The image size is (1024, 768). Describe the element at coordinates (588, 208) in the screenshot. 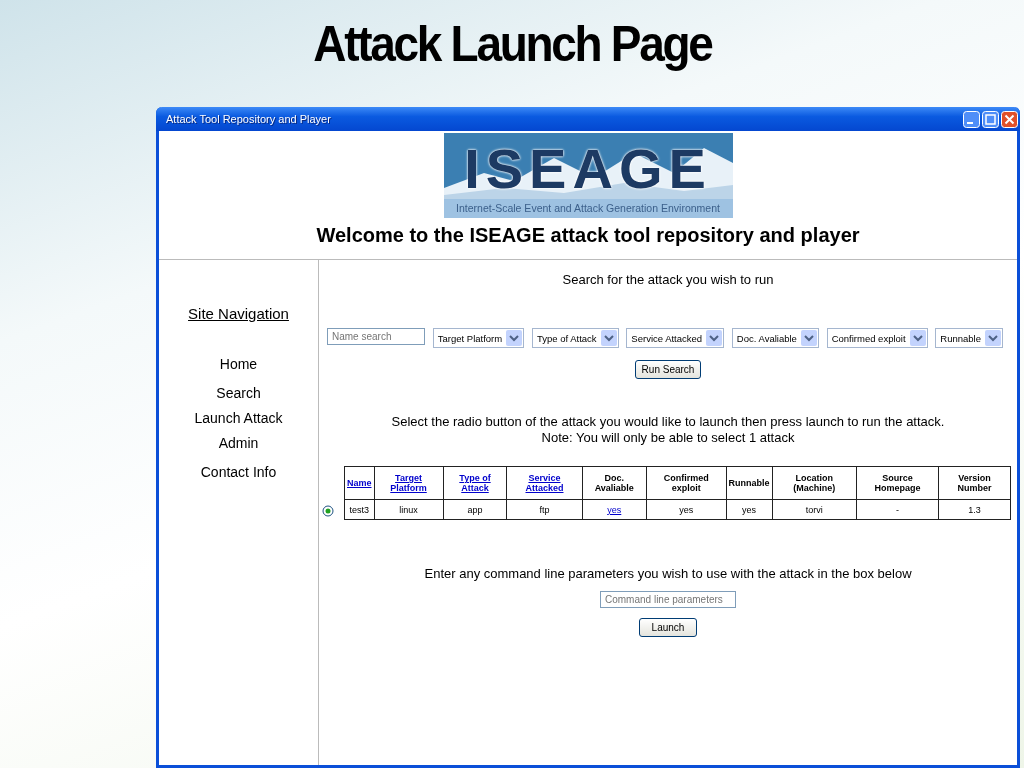

I see `logo-subtitle: Internet-Scale Event and Attack Generation Environment` at that location.